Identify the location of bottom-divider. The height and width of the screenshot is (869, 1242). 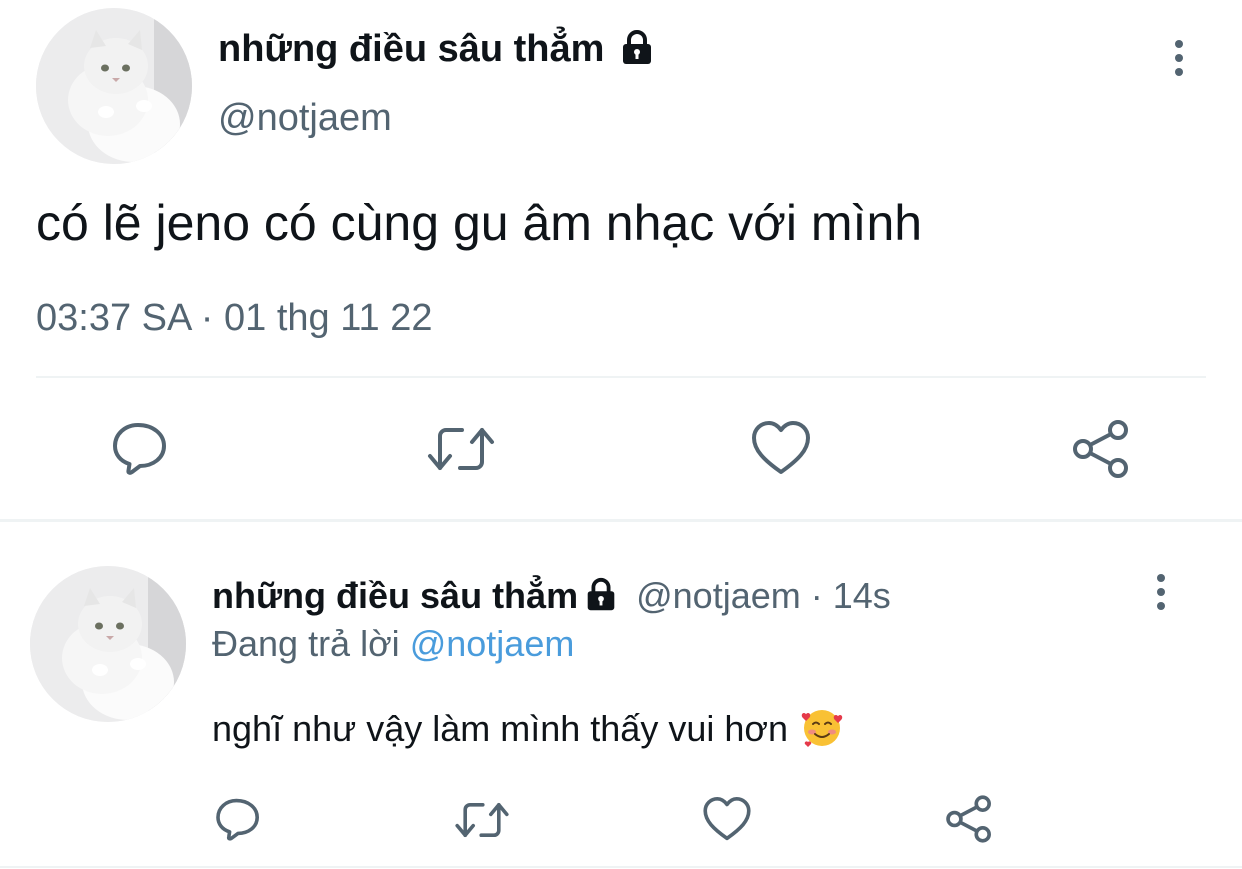
(621, 867).